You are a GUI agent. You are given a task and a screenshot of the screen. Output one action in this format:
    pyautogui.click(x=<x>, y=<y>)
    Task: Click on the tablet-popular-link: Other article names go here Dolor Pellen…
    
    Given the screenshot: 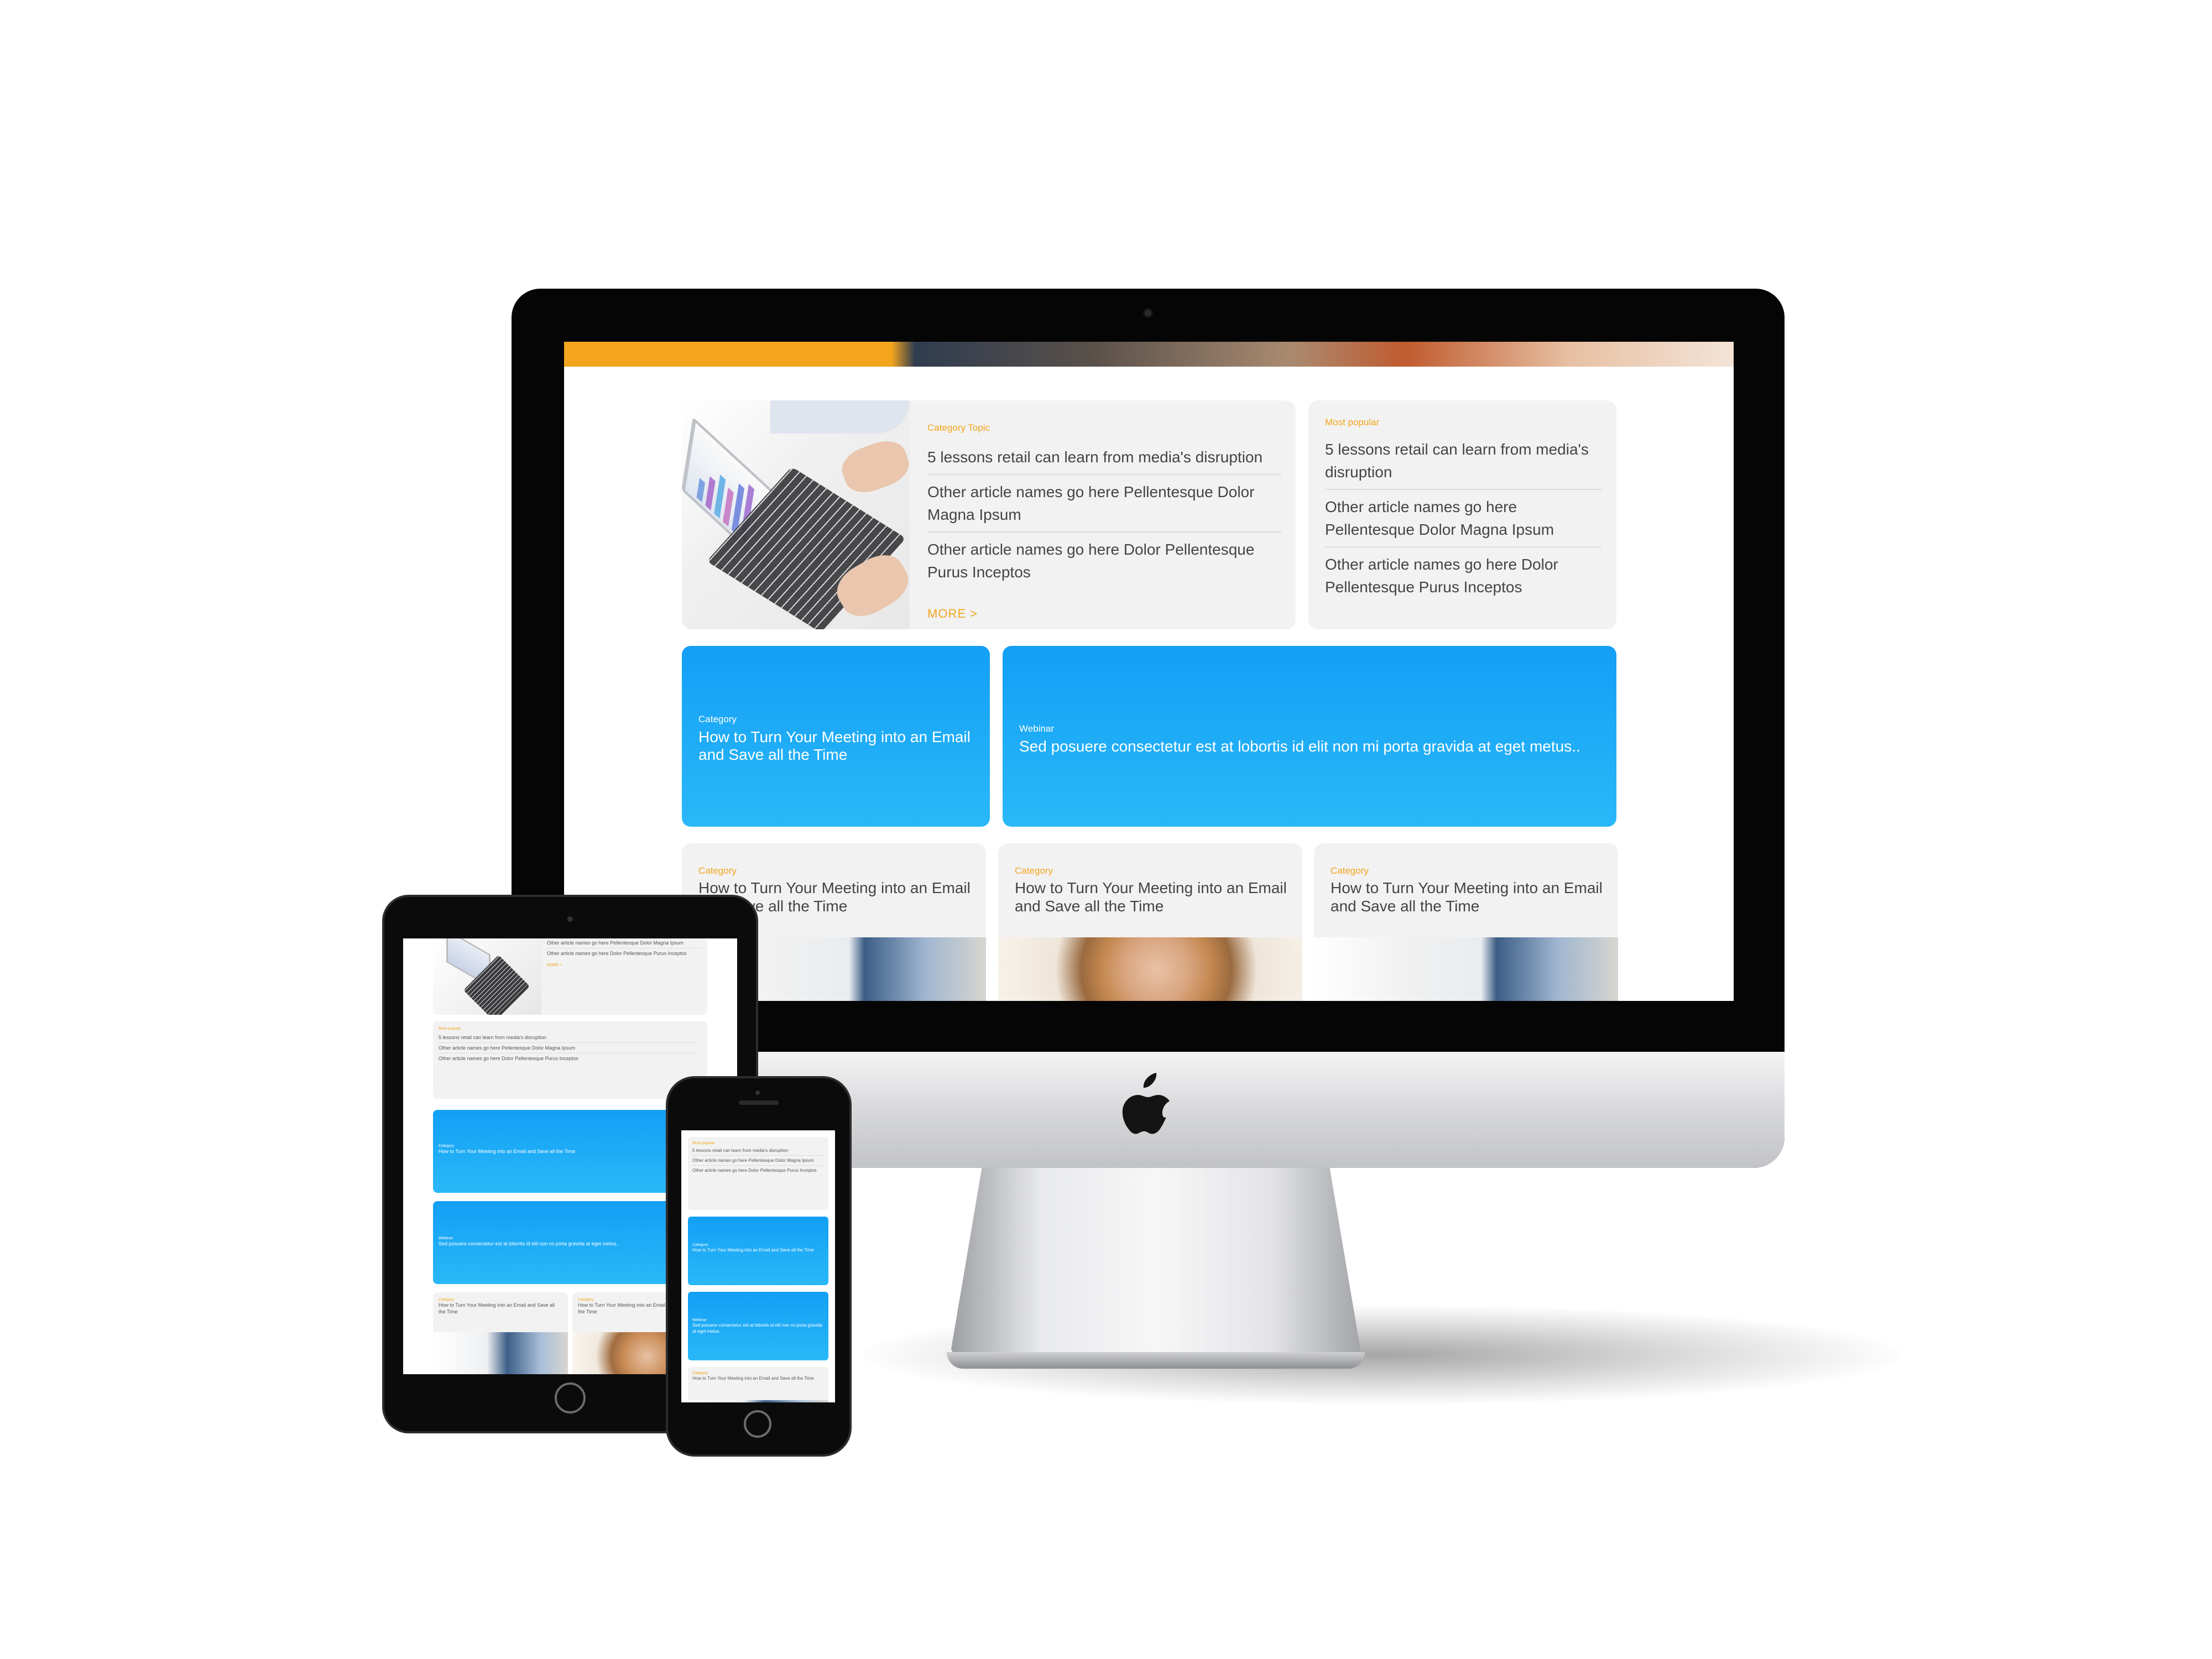 What is the action you would take?
    pyautogui.click(x=568, y=1058)
    